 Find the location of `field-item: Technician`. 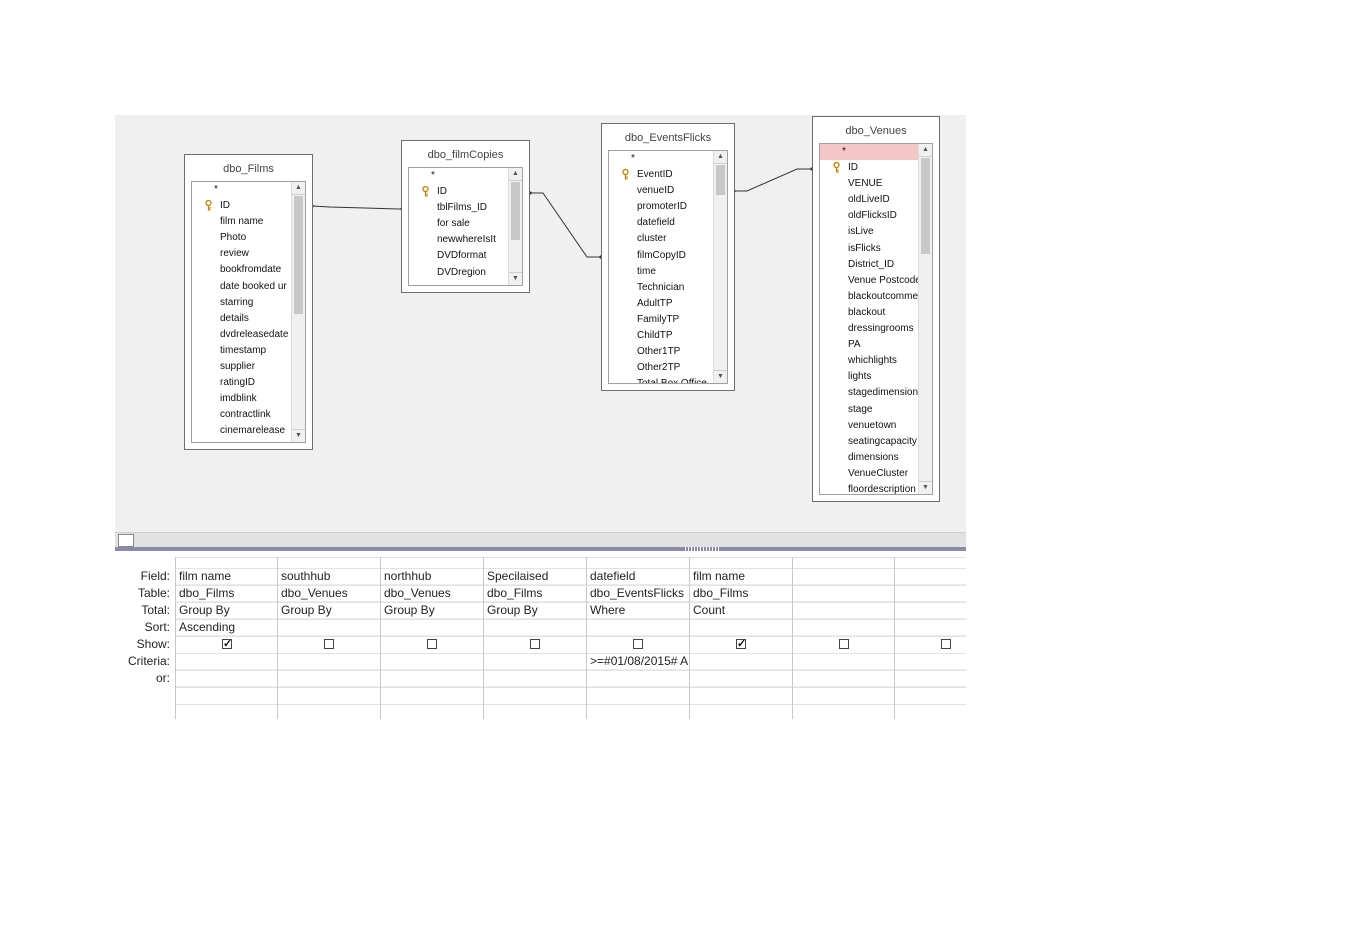

field-item: Technician is located at coordinates (661, 288).